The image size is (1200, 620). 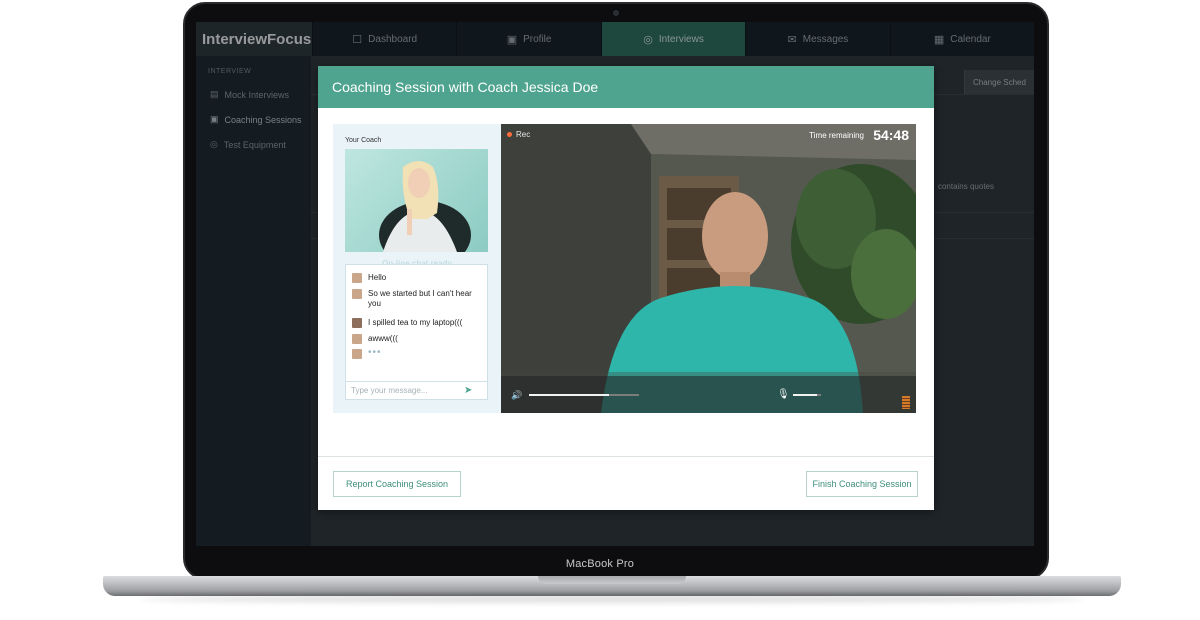 What do you see at coordinates (891, 135) in the screenshot?
I see `time-remaining-value: 54:48` at bounding box center [891, 135].